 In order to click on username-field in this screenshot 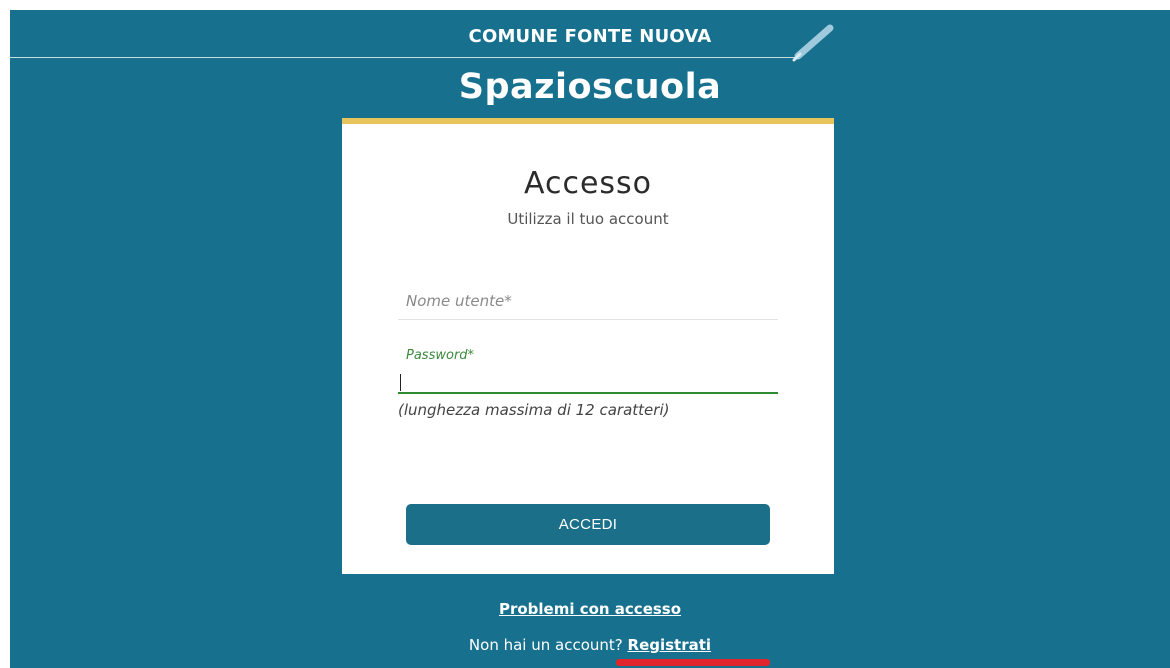, I will do `click(588, 302)`.